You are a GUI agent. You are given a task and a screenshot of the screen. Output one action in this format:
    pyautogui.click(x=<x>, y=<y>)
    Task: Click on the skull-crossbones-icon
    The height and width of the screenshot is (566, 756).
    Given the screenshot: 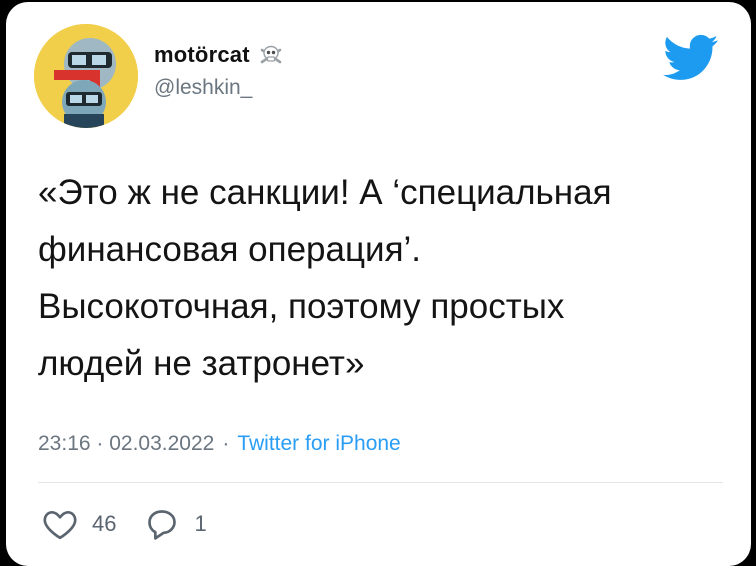 What is the action you would take?
    pyautogui.click(x=271, y=55)
    